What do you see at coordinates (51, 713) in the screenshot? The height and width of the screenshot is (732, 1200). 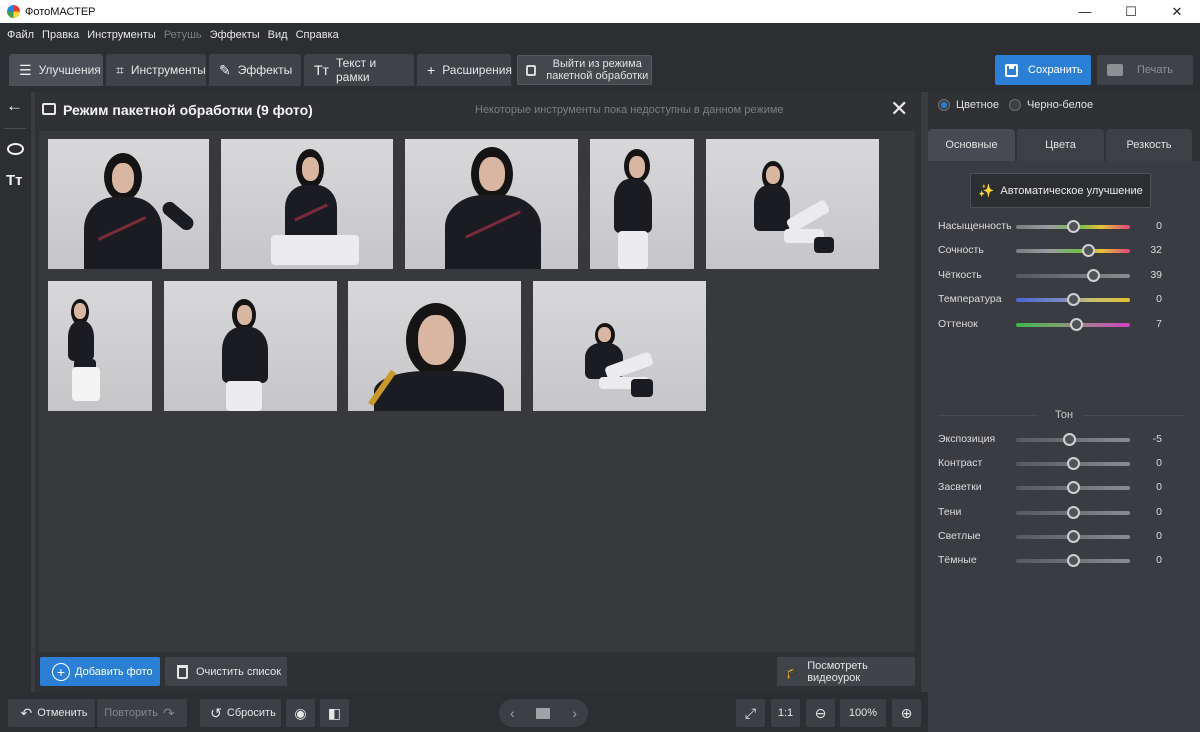 I see `undo-button: ↶ Отменить` at bounding box center [51, 713].